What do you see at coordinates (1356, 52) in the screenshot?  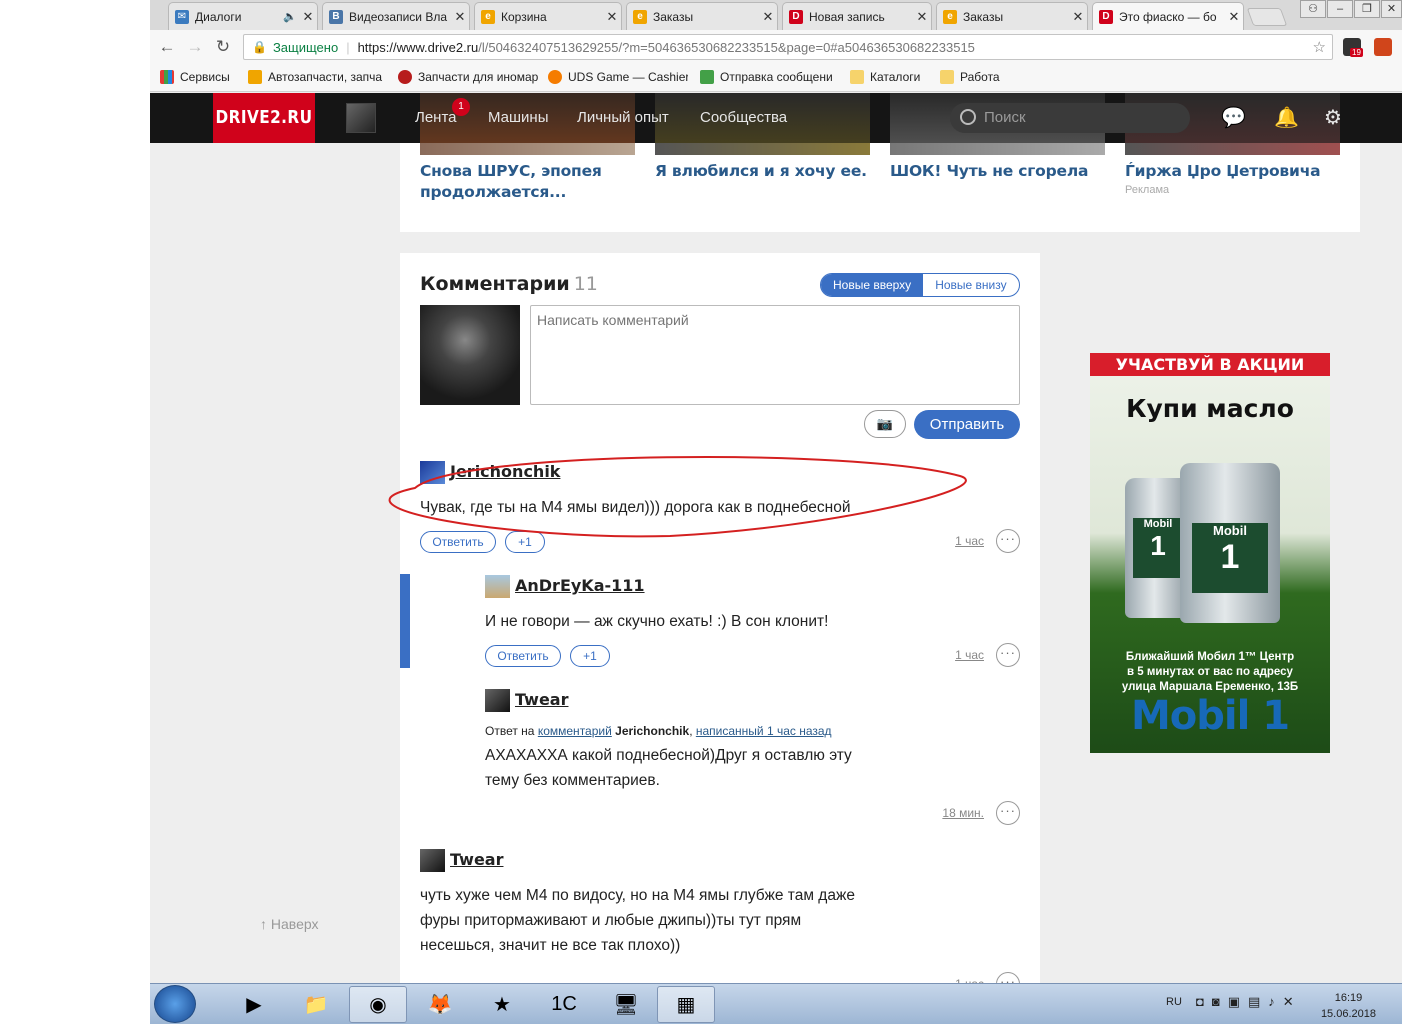 I see `extension-badge: 19` at bounding box center [1356, 52].